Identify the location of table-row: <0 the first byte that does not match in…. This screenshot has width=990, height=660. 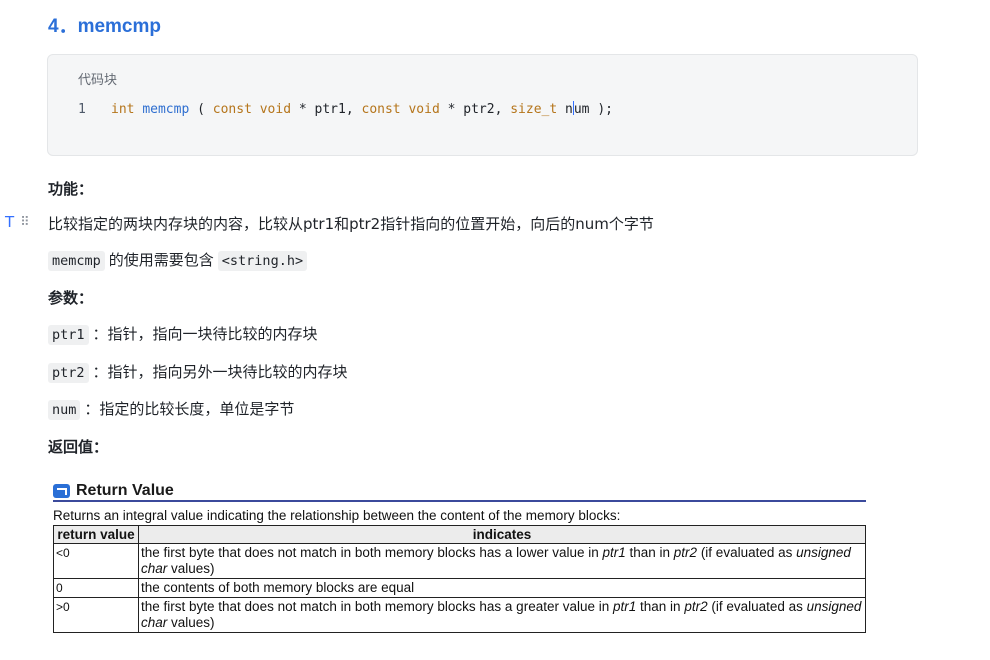
(459, 561).